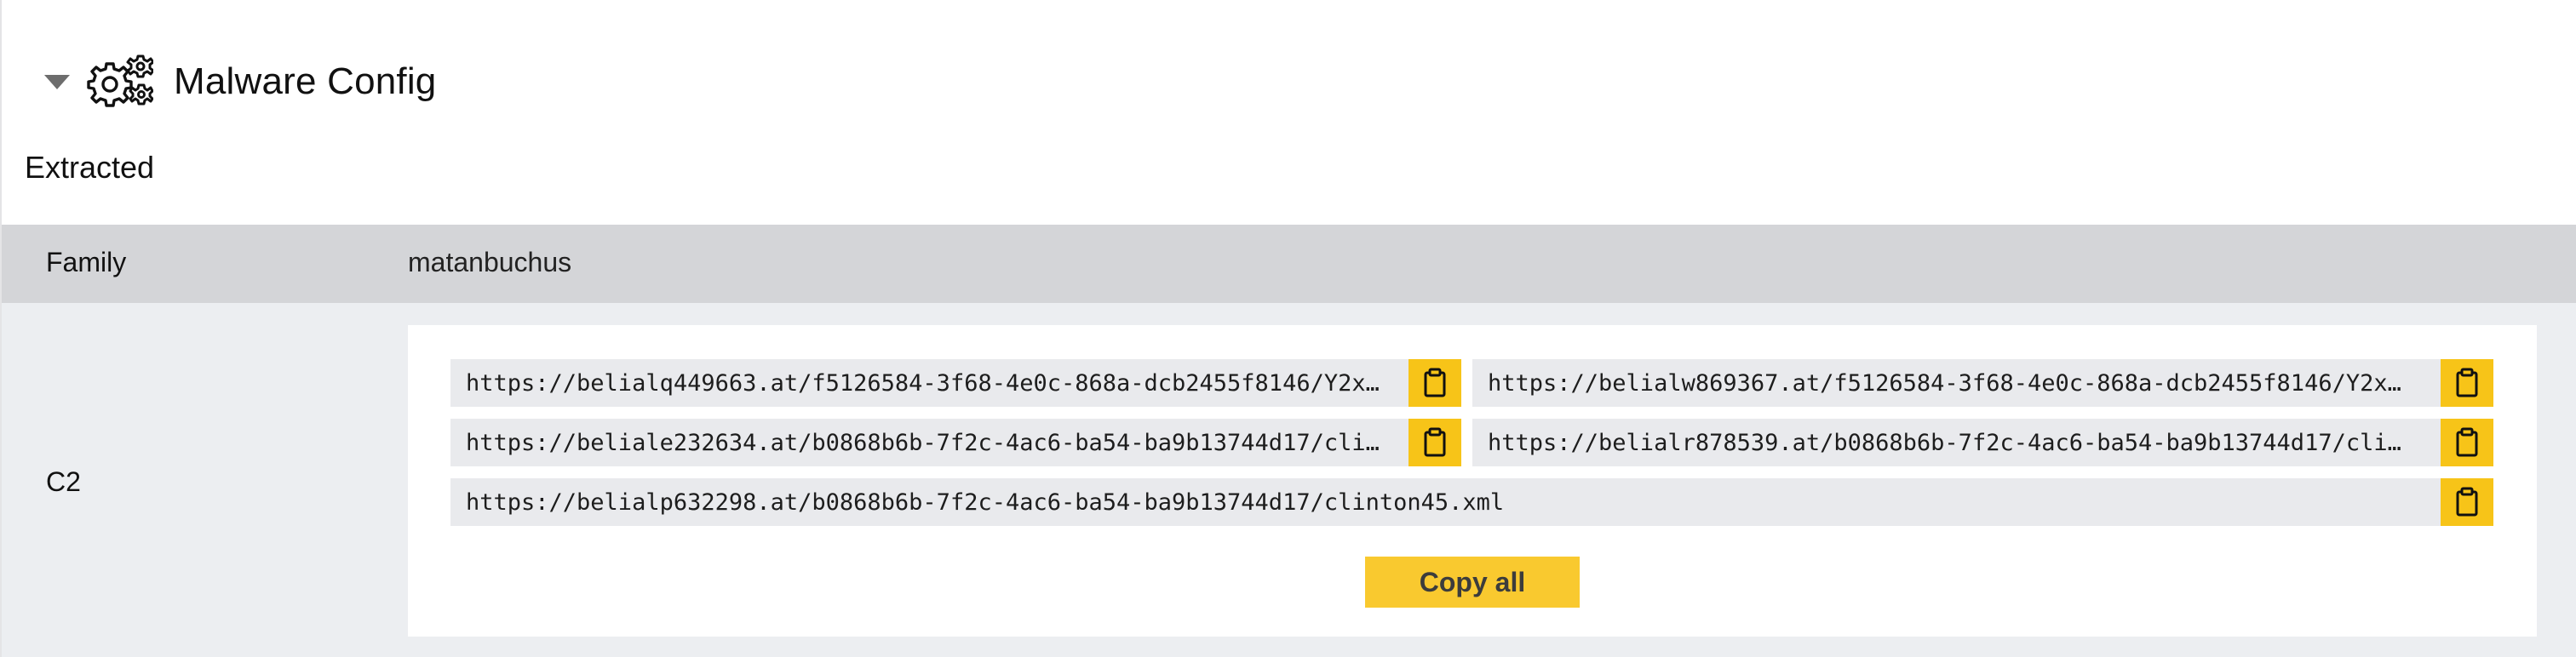 This screenshot has height=657, width=2576. Describe the element at coordinates (57, 81) in the screenshot. I see `collapse-caret-icon` at that location.